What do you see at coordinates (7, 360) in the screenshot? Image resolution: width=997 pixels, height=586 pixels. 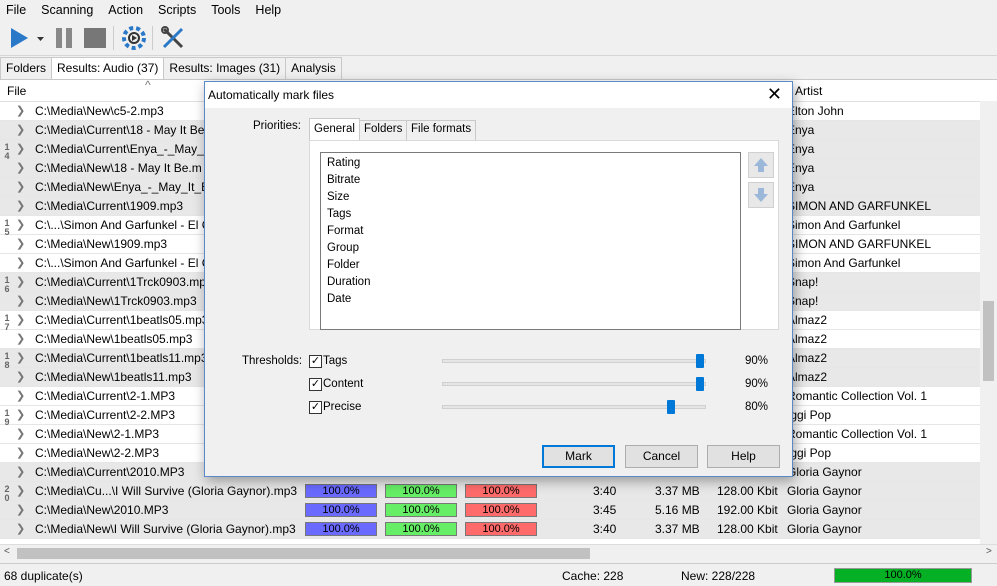 I see `group-number: 1 8` at bounding box center [7, 360].